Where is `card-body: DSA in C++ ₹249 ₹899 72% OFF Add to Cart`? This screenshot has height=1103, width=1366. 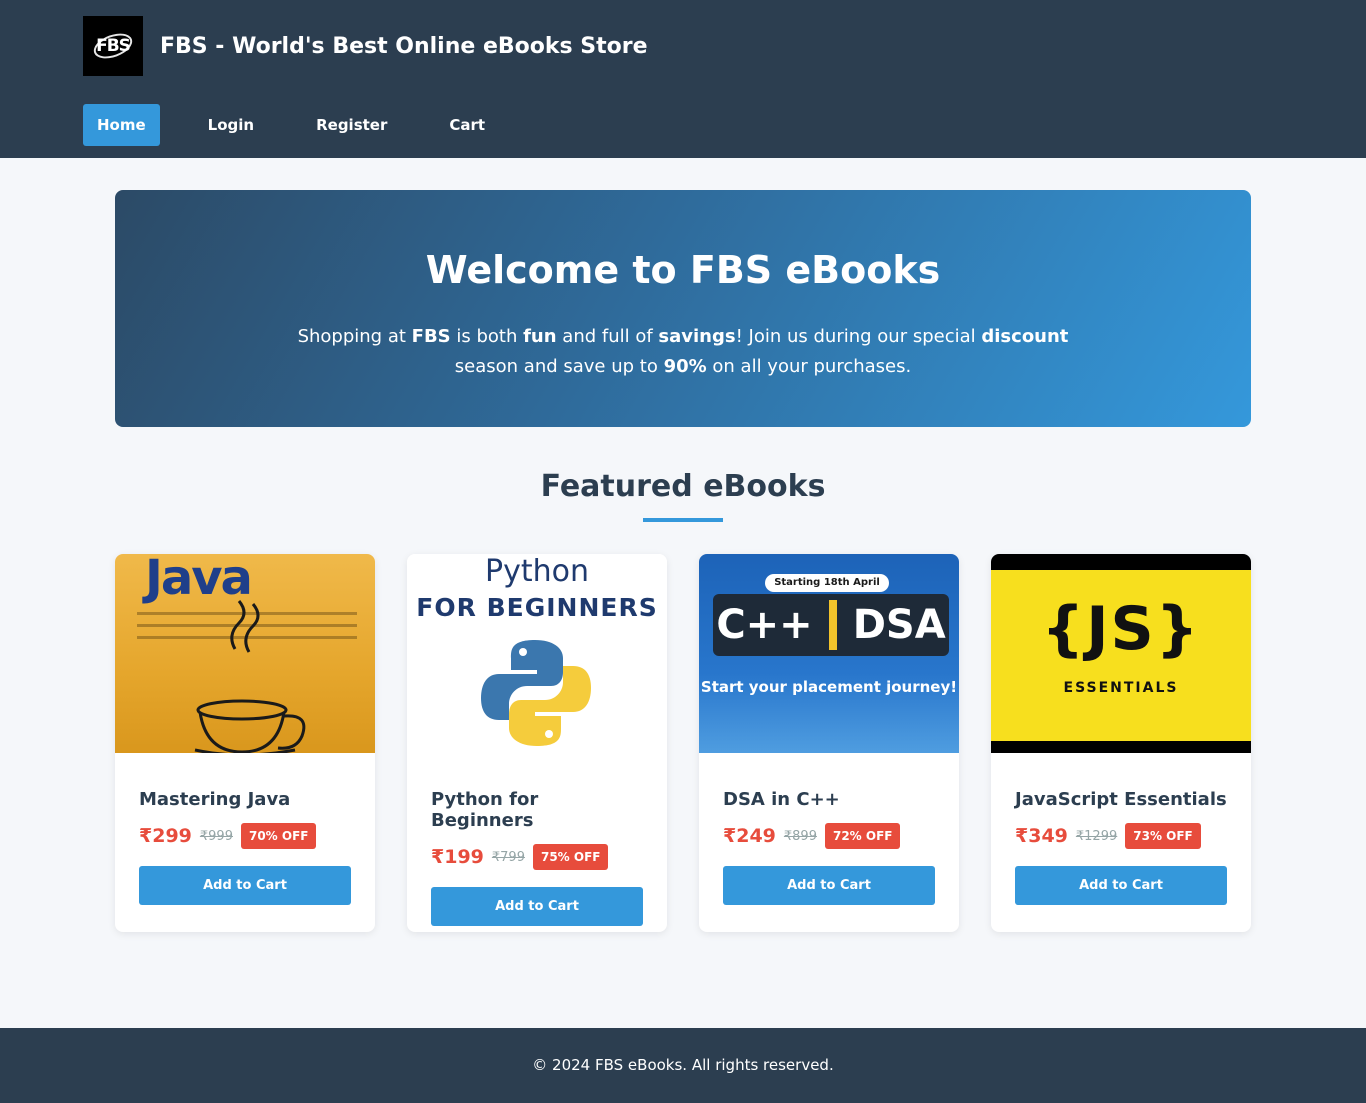 card-body: DSA in C++ ₹249 ₹899 72% OFF Add to Cart is located at coordinates (829, 829).